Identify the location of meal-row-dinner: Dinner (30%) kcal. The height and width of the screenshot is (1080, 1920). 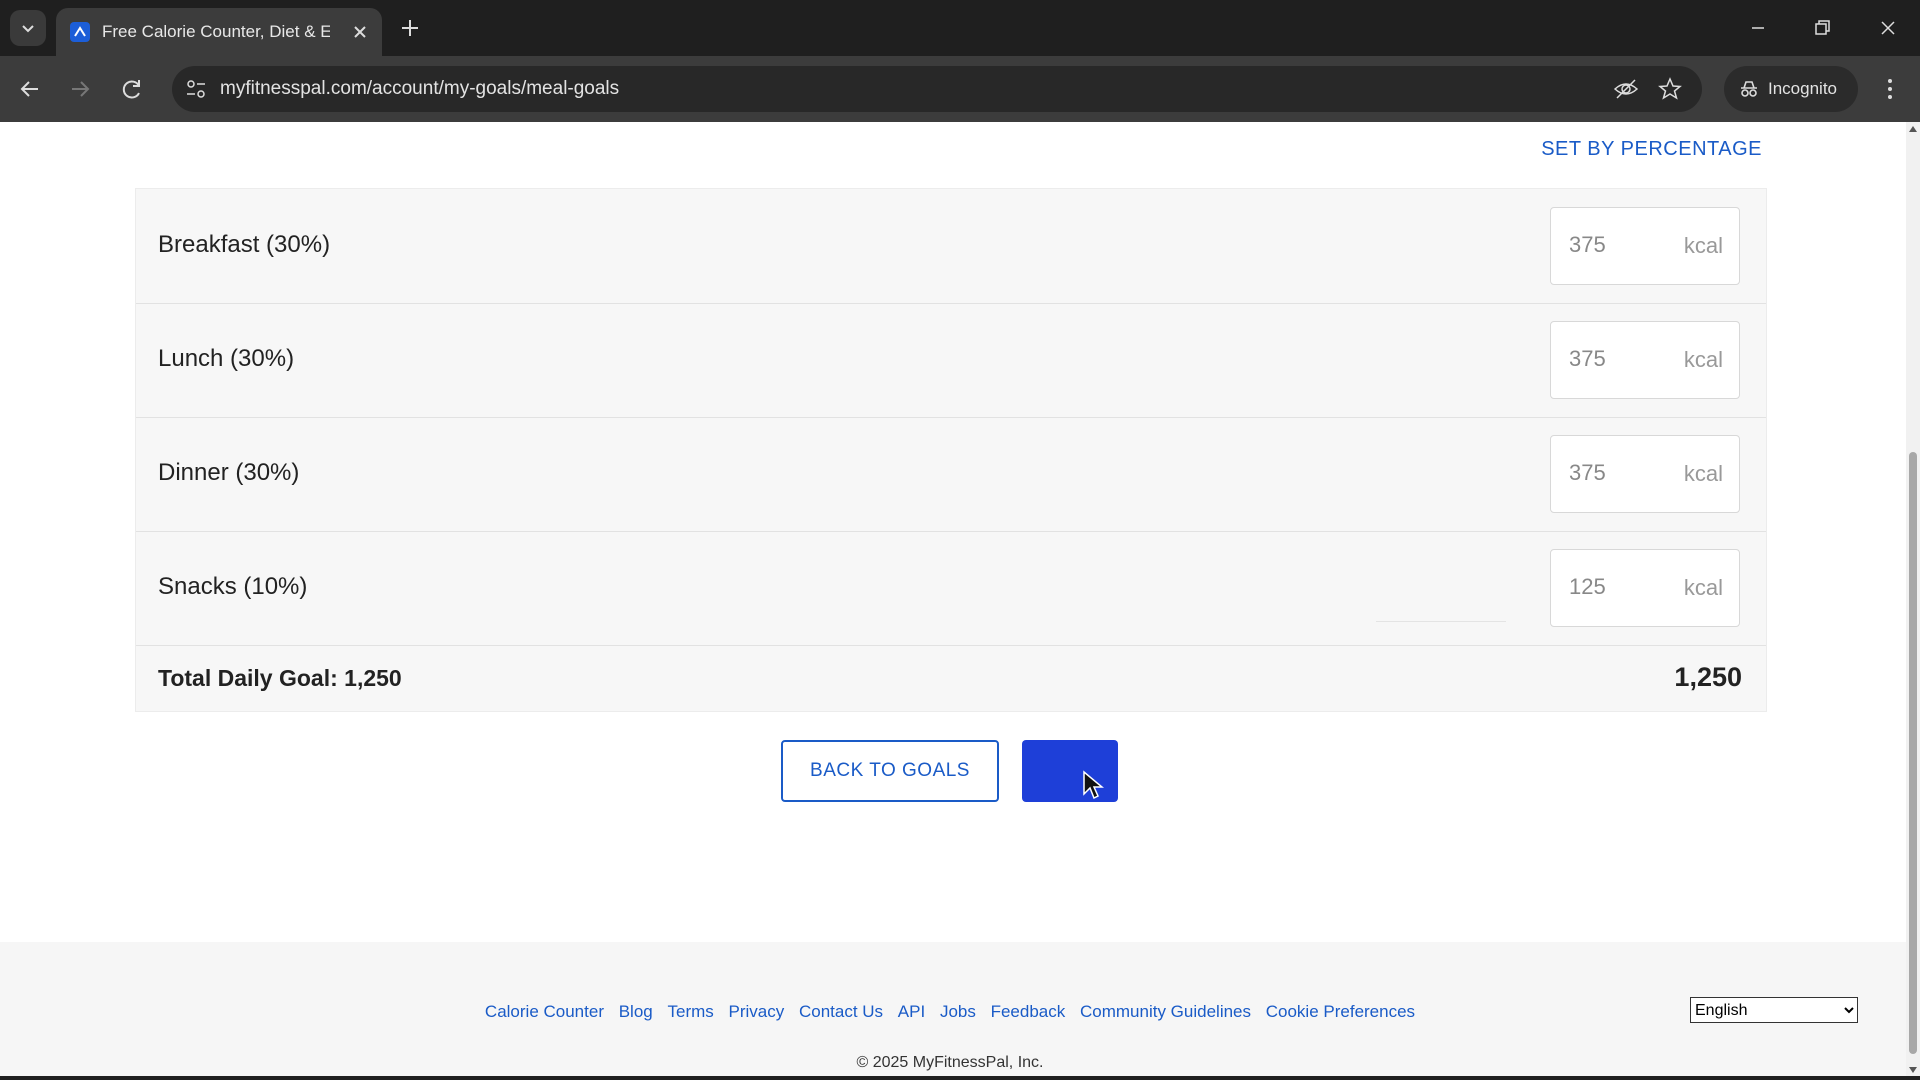
(951, 474).